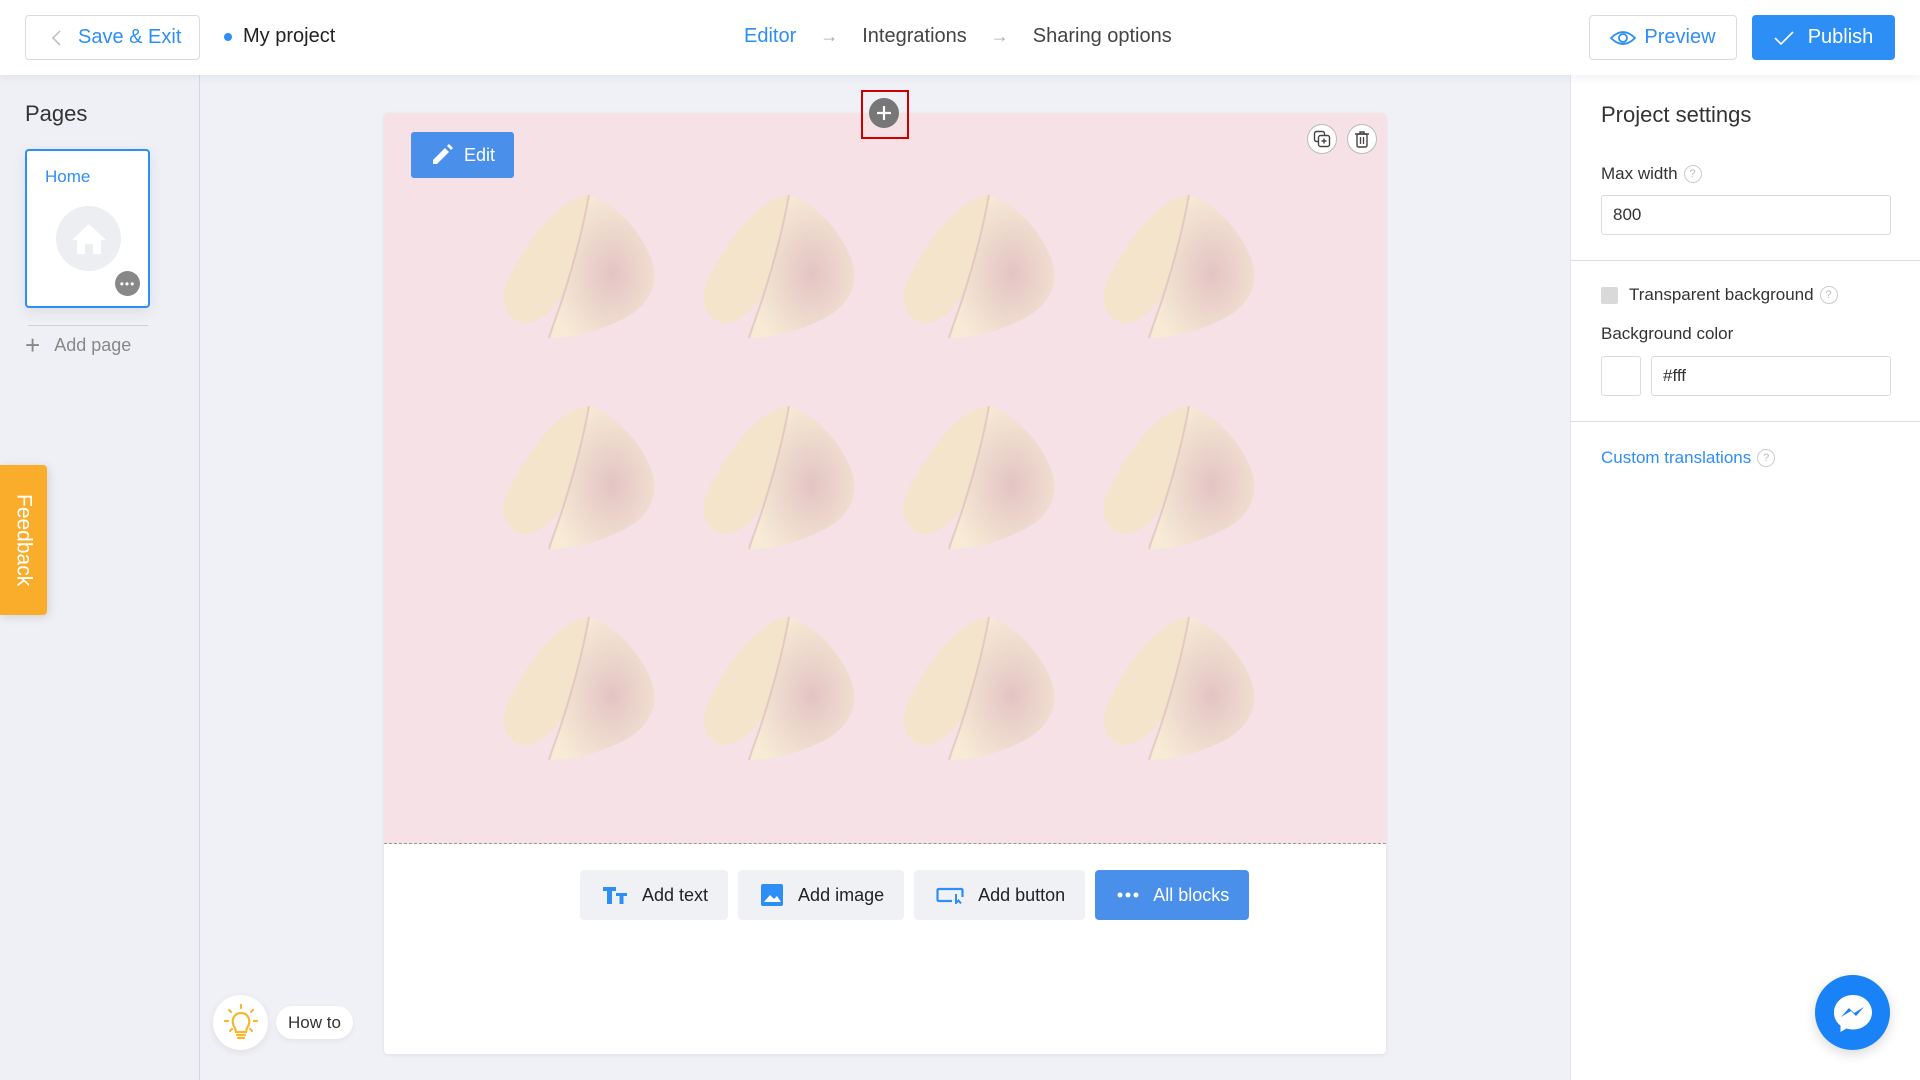  I want to click on add-block-toolbar: Add text Add image Add button All blocks, so click(915, 895).